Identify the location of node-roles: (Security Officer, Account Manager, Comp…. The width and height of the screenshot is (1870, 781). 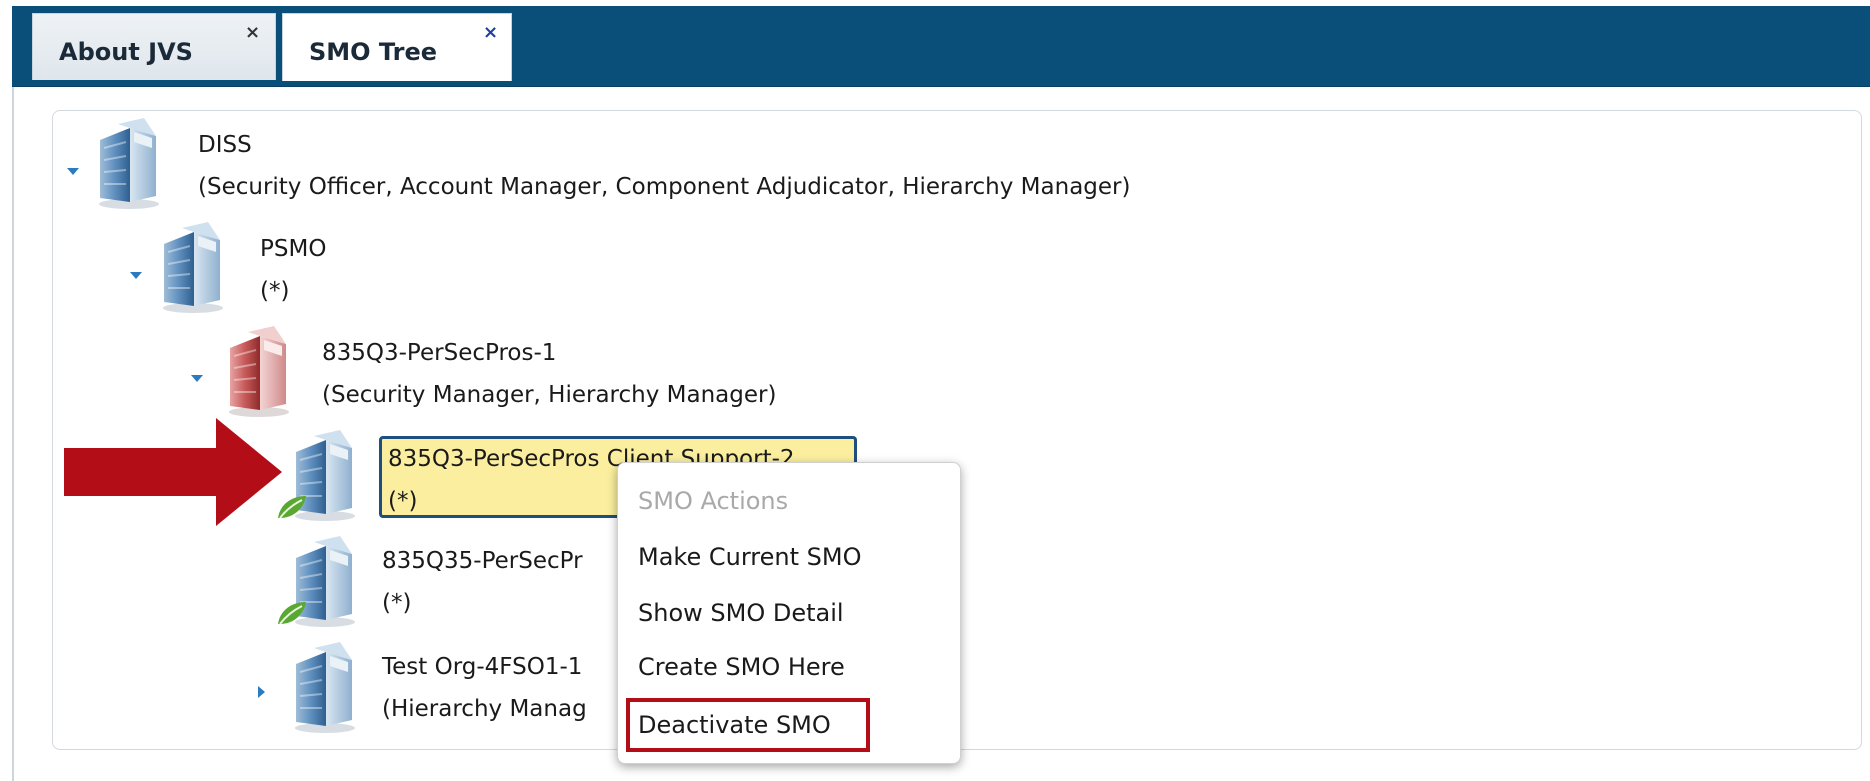
(664, 187).